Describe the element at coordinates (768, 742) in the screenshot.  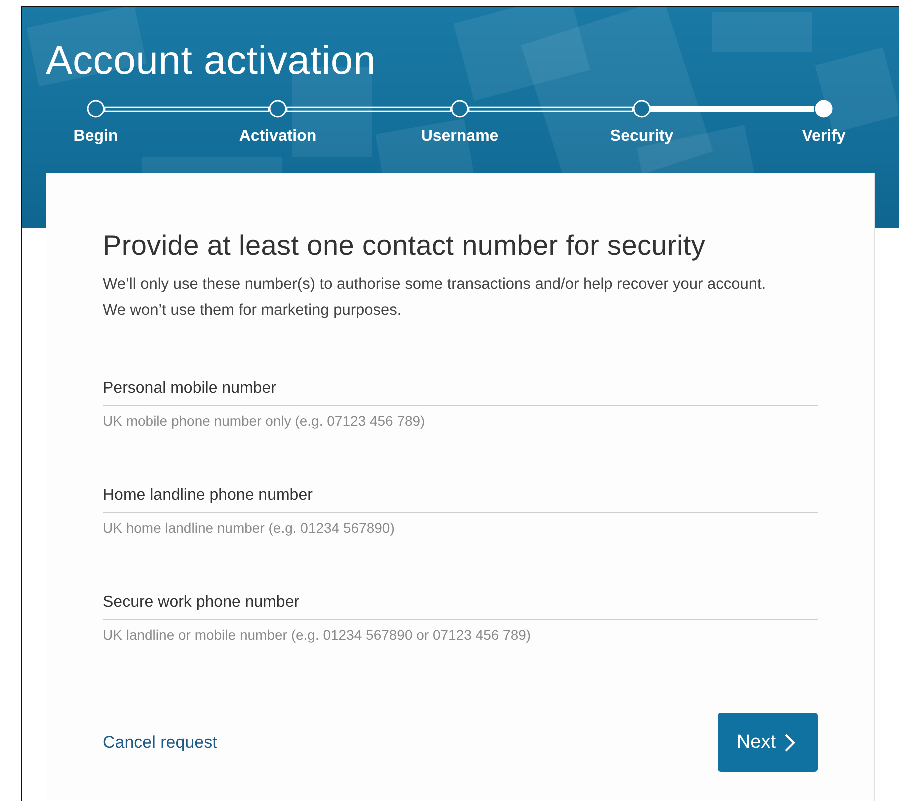
I see `next-button: Next` at that location.